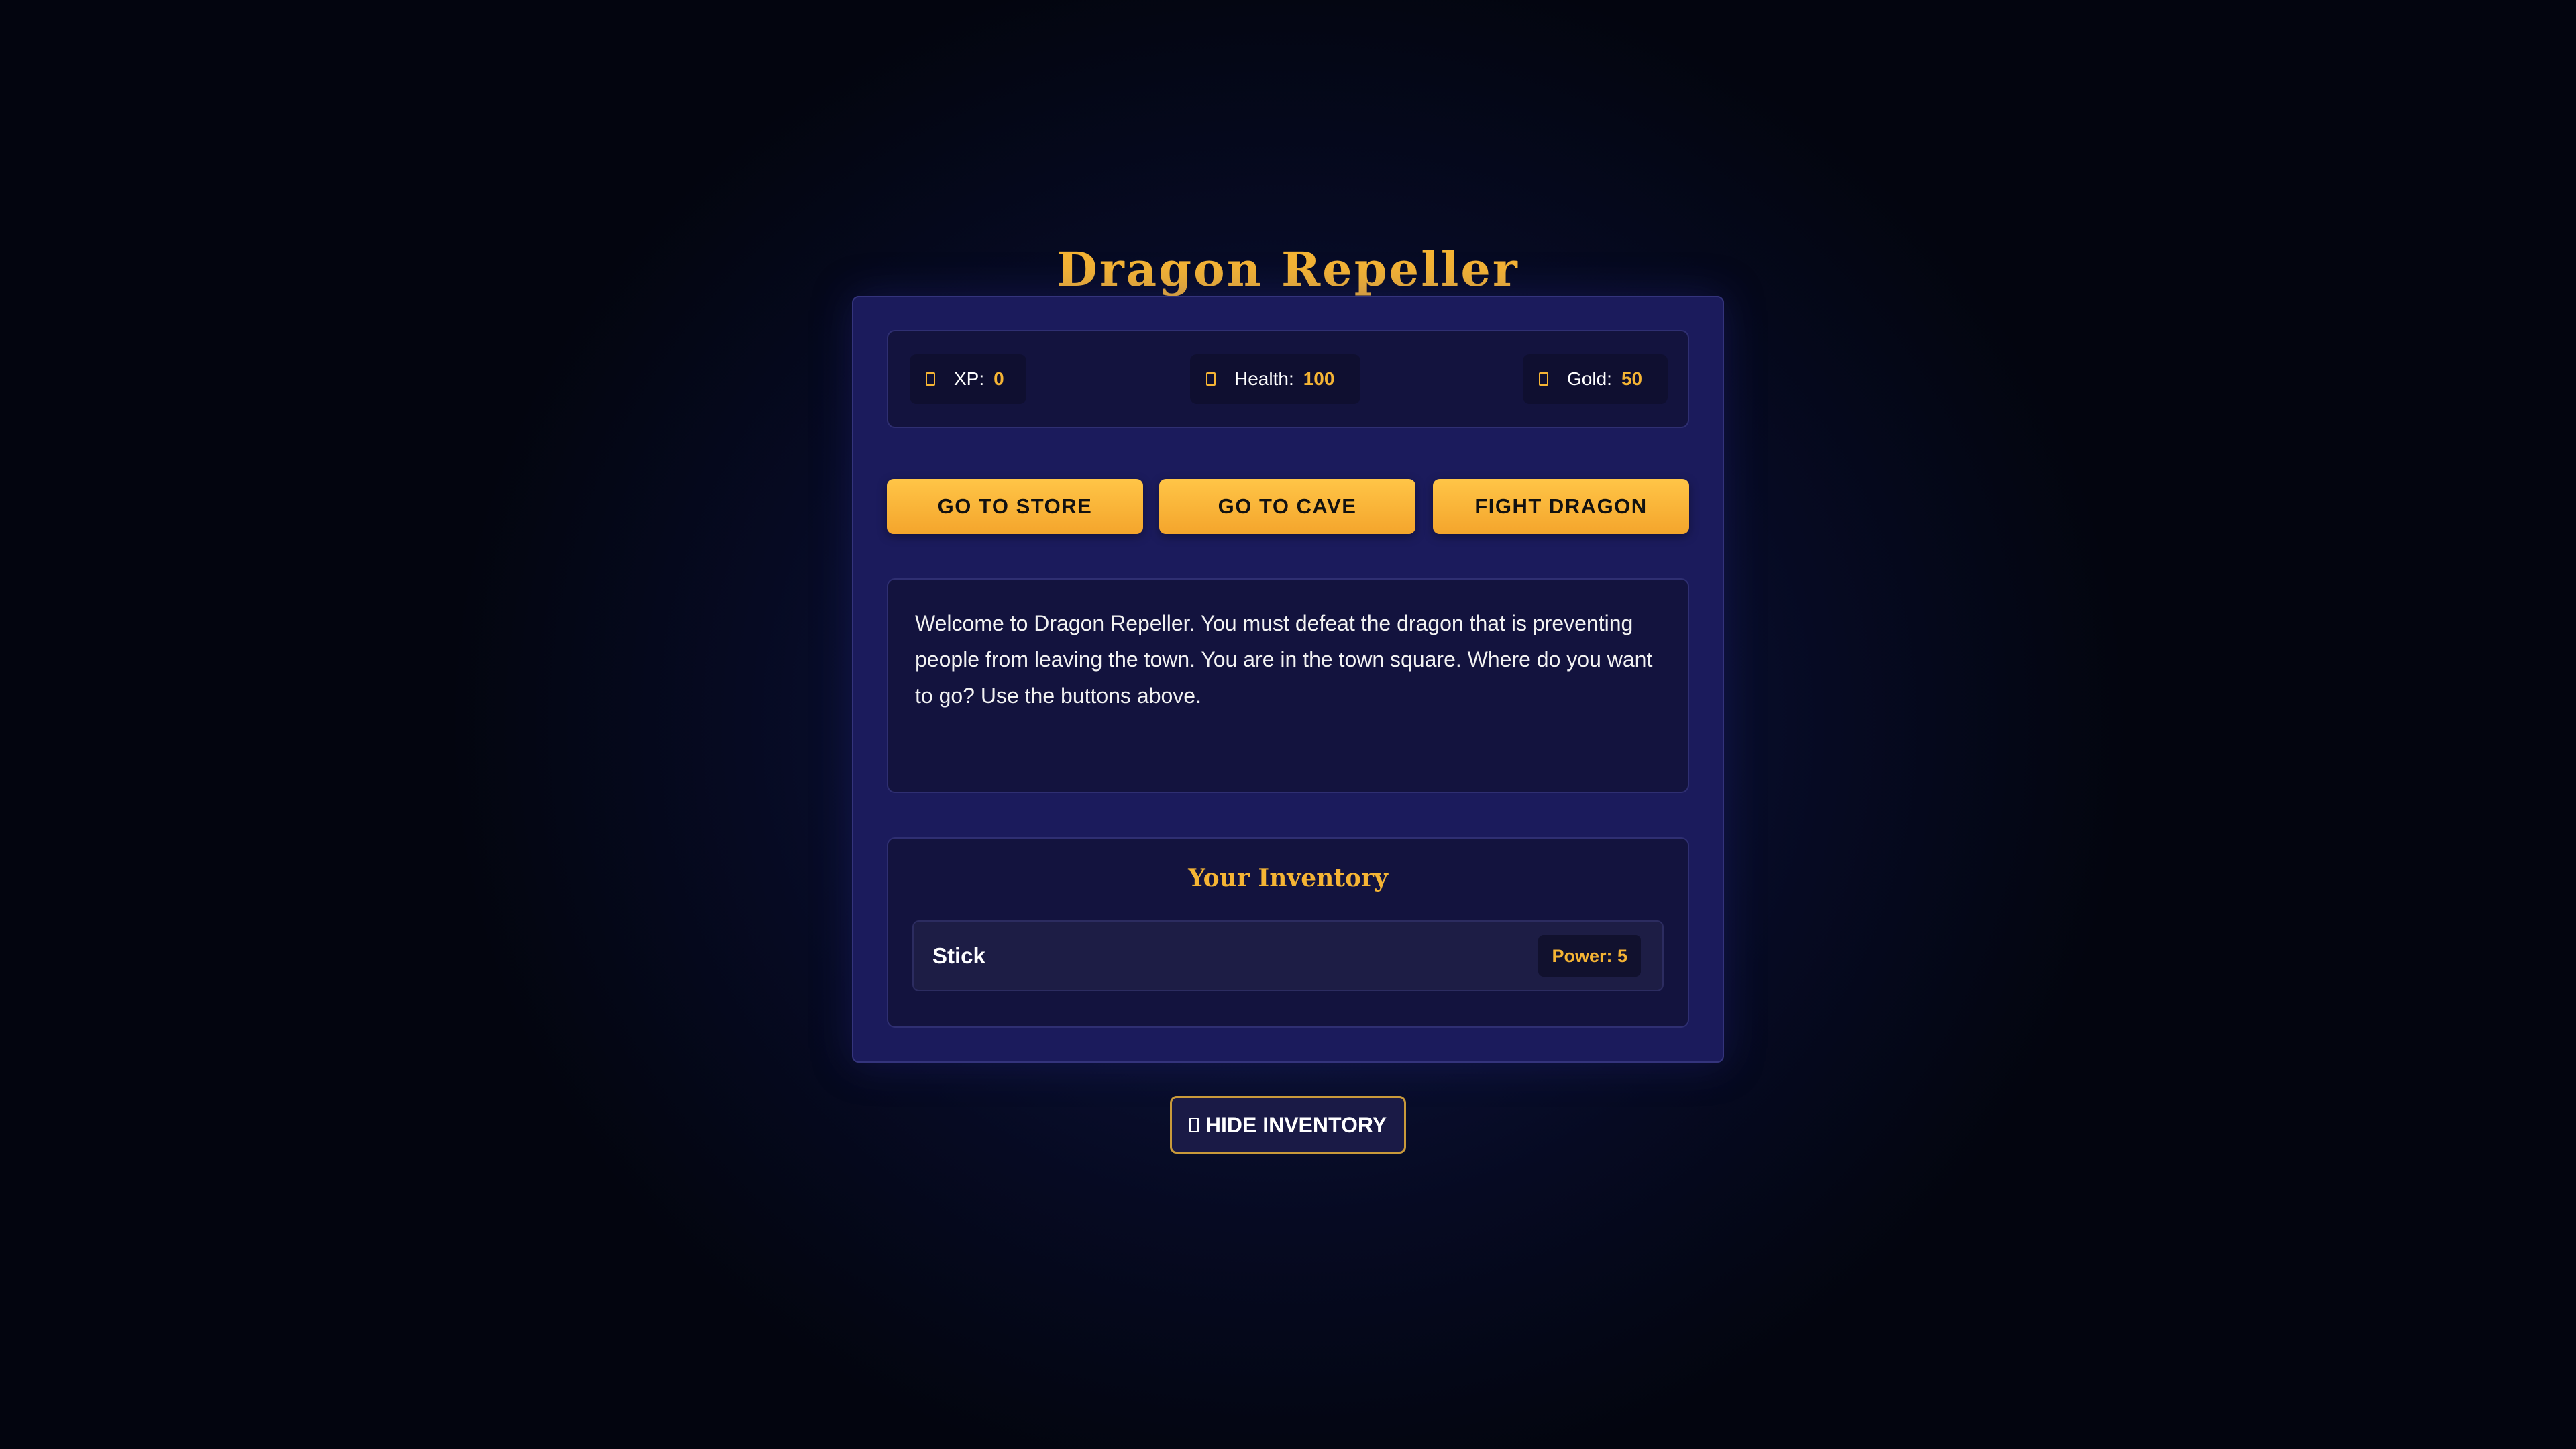 This screenshot has width=2576, height=1449. I want to click on xp-label: XP:, so click(969, 378).